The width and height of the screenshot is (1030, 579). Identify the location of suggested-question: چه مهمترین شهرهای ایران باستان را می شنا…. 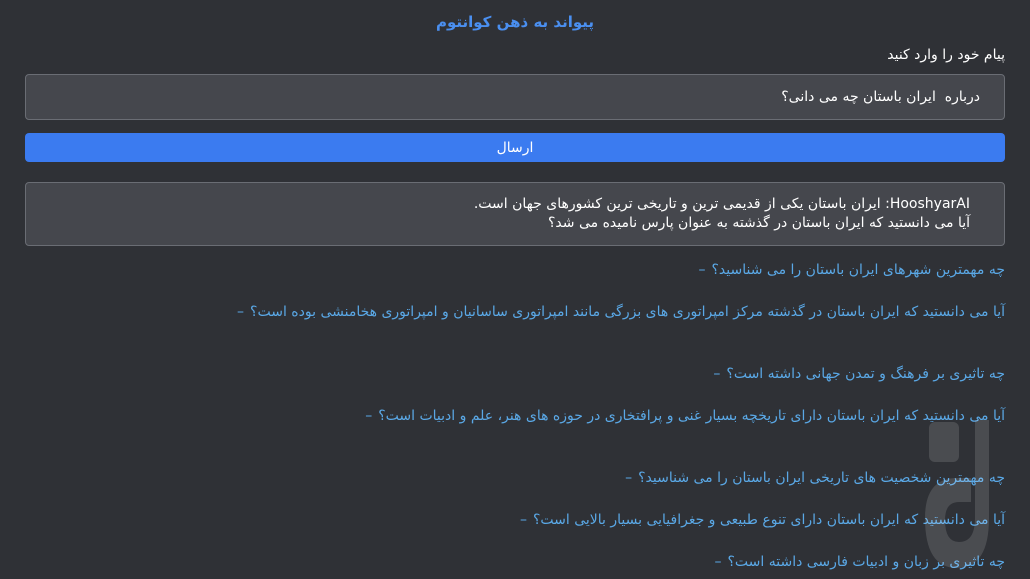
(515, 281).